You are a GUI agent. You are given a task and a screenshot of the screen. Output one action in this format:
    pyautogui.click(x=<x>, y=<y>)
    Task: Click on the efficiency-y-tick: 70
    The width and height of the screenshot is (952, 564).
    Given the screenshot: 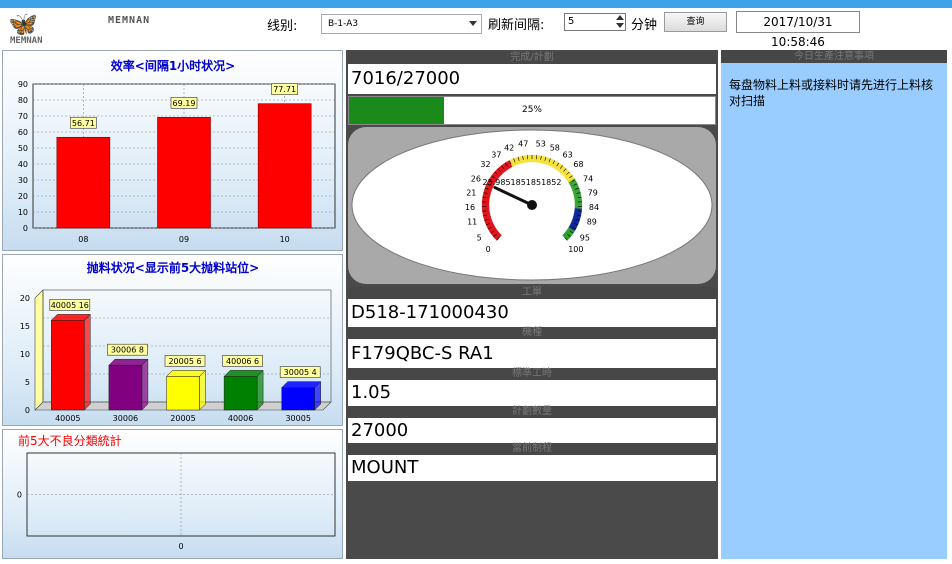 What is the action you would take?
    pyautogui.click(x=23, y=116)
    